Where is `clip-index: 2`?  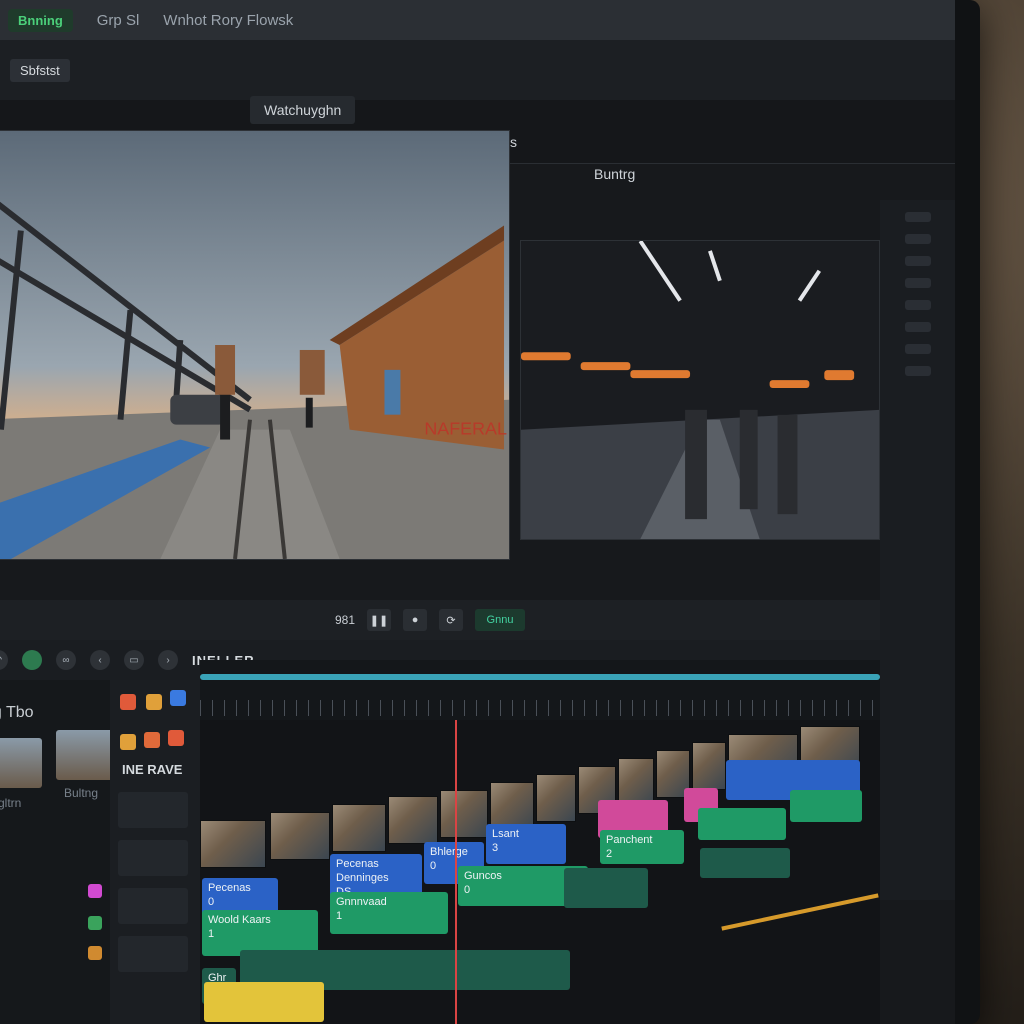 clip-index: 2 is located at coordinates (609, 854).